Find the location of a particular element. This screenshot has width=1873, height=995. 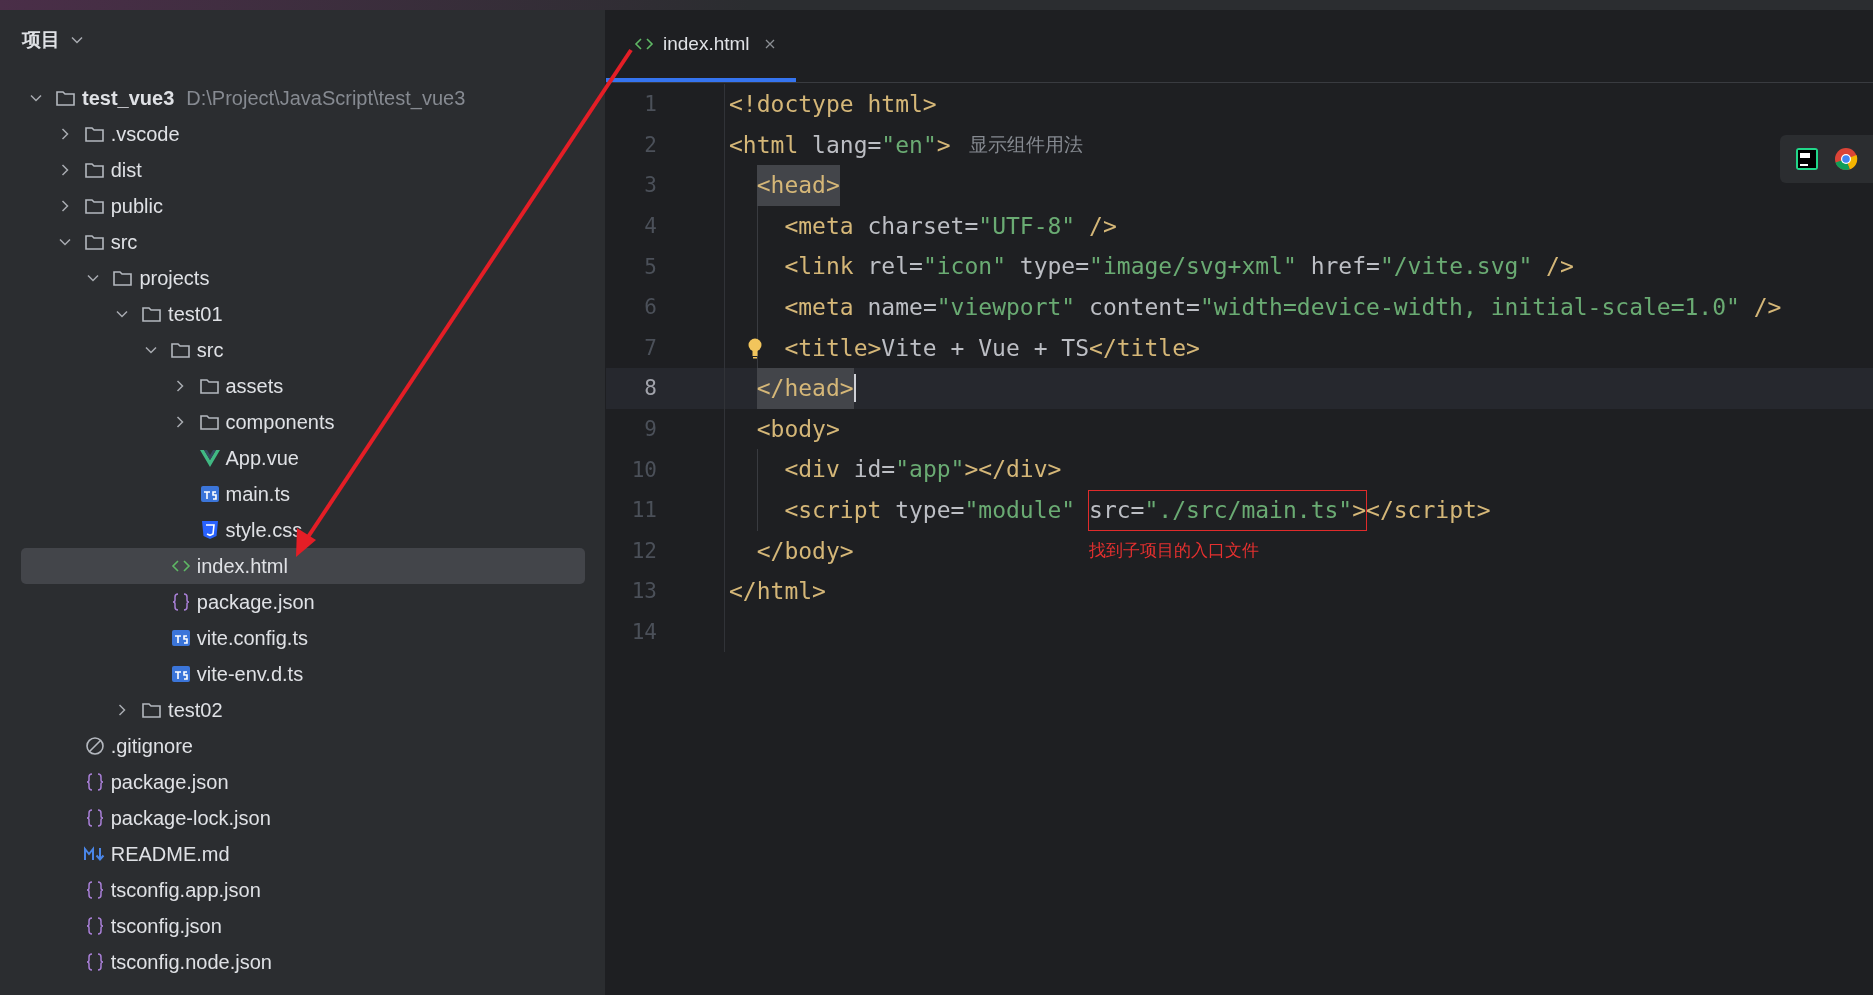

code-line: </script> is located at coordinates (1428, 510).